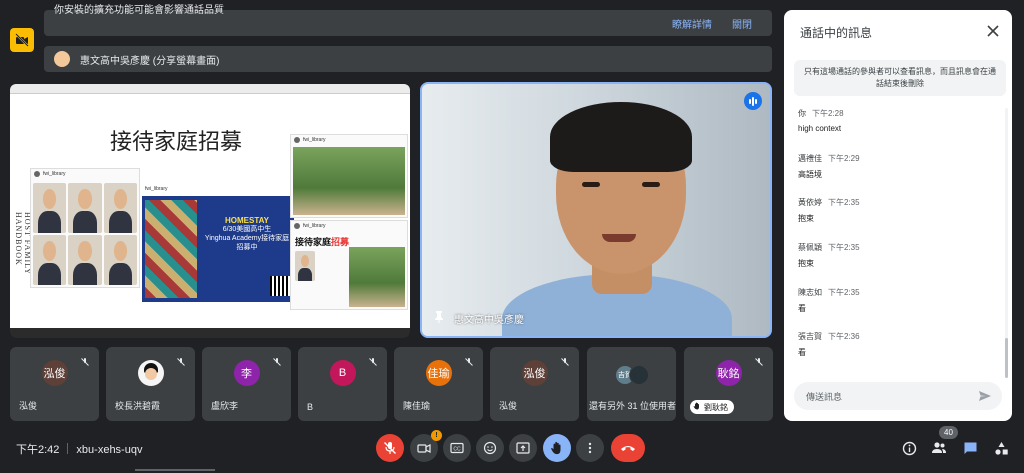 This screenshot has width=1024, height=473. Describe the element at coordinates (810, 174) in the screenshot. I see `message-text: 高語境` at that location.